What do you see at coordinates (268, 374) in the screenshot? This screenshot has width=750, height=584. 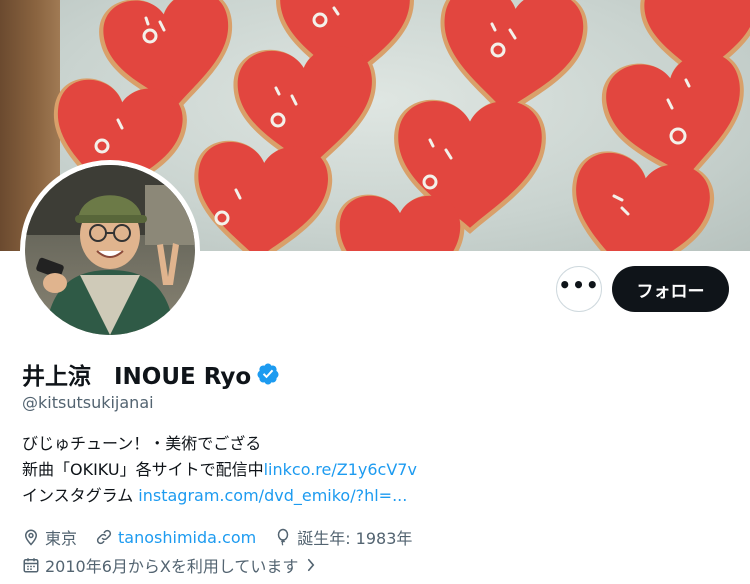 I see `verified-badge-icon` at bounding box center [268, 374].